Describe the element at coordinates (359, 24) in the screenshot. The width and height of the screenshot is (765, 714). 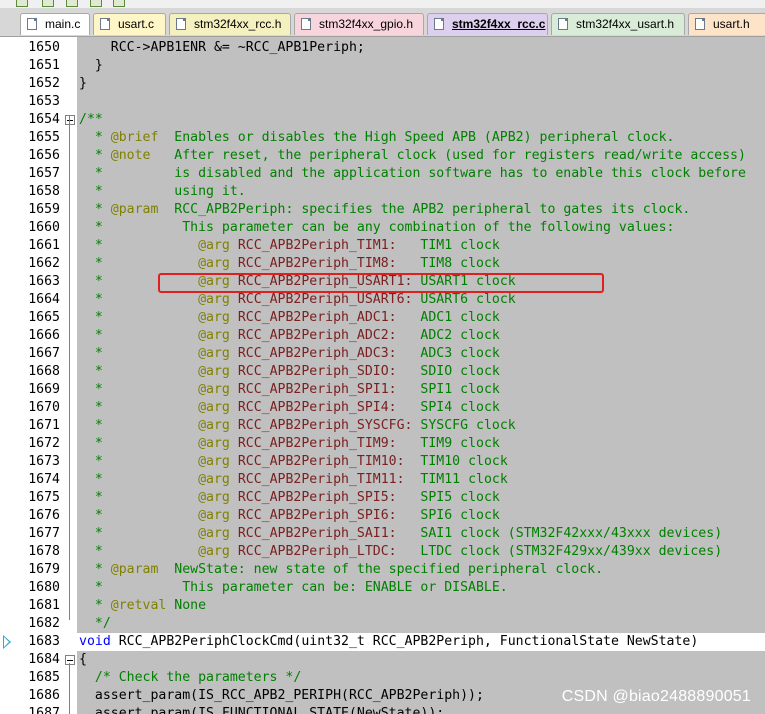
I see `tab-stm32f4xx-gpio-h: stm32f4xx_gpio.h` at that location.